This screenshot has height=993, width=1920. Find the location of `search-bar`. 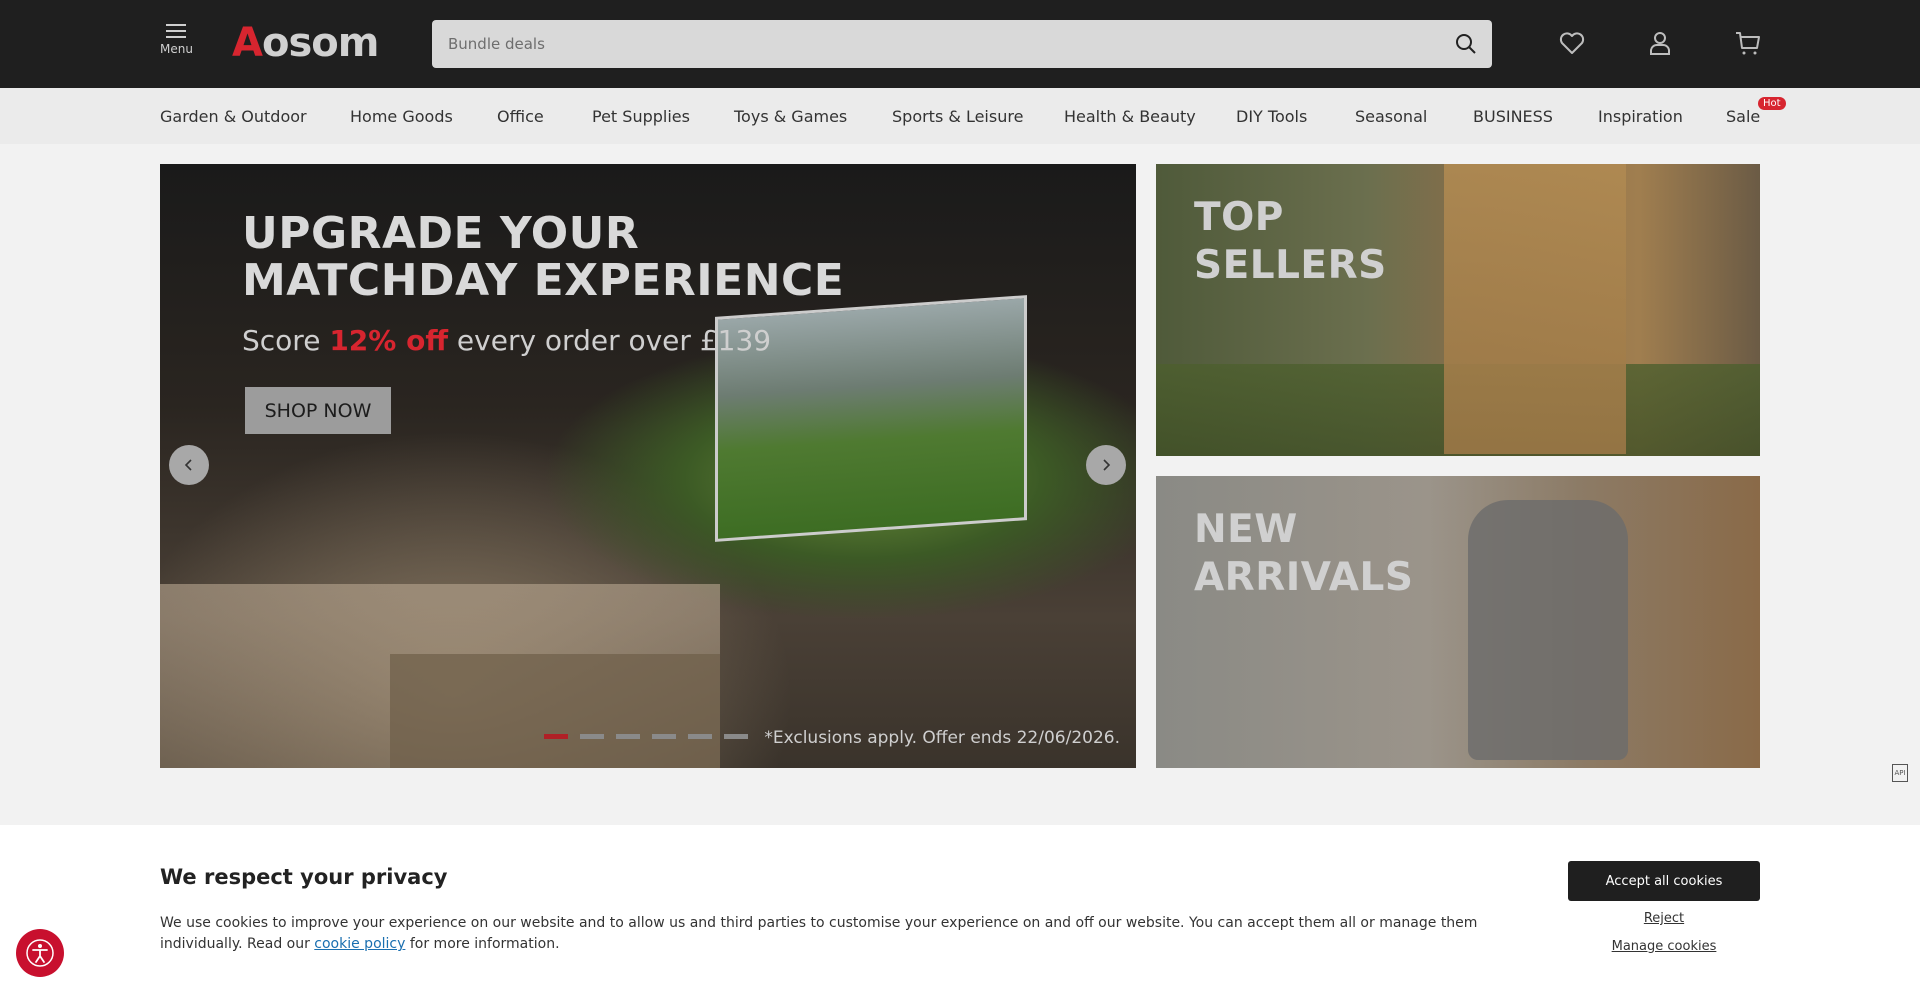

search-bar is located at coordinates (962, 44).